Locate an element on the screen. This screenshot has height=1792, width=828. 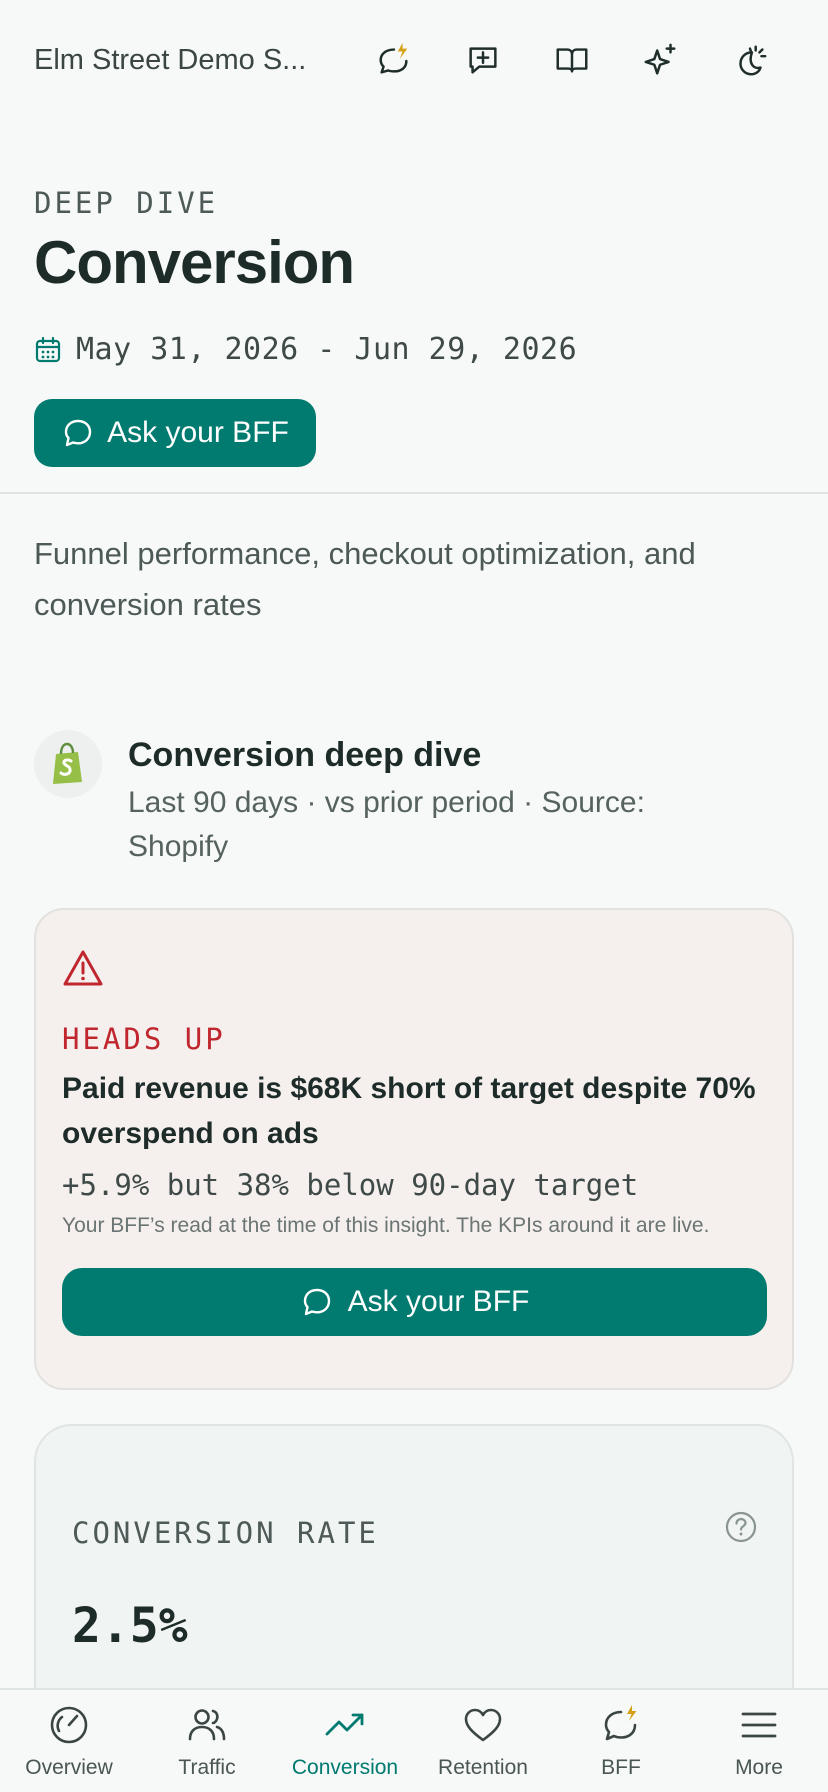
book-button is located at coordinates (571, 60).